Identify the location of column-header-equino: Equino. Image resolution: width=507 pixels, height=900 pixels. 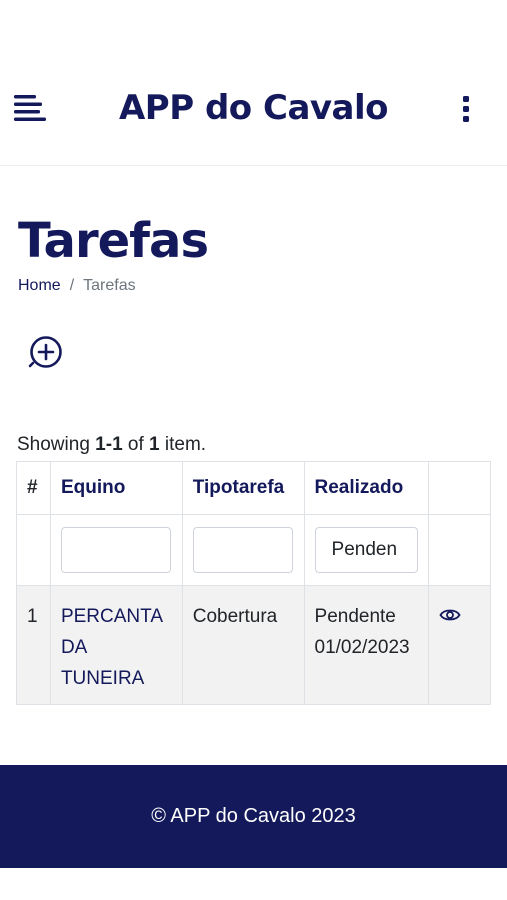
(116, 488).